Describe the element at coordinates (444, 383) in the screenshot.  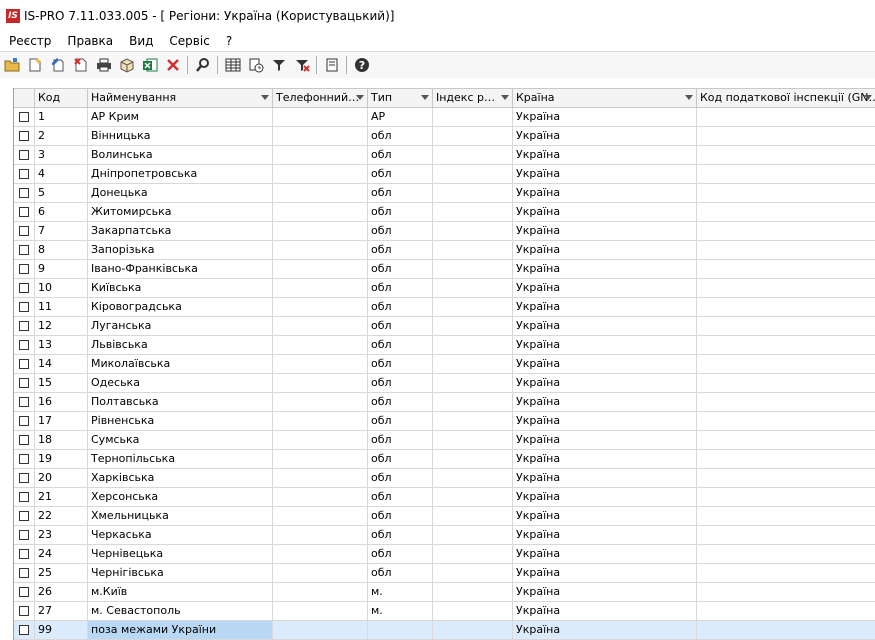
I see `table-row: 15 Одеська обл Україна` at that location.